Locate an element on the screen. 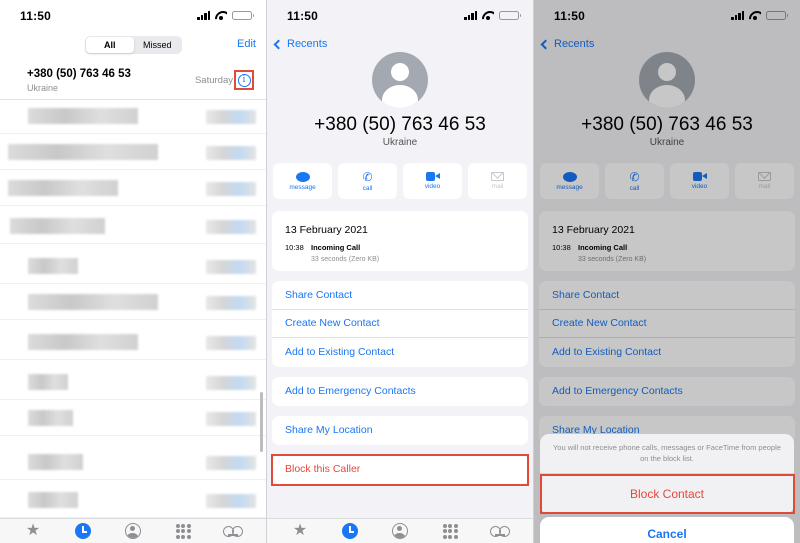 The height and width of the screenshot is (543, 800). location-card: Share My Location is located at coordinates (400, 430).